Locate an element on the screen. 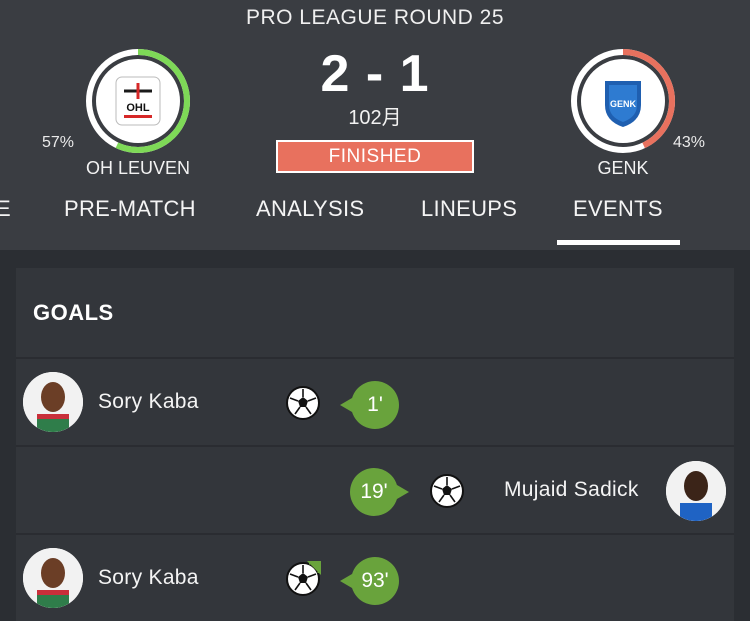 The height and width of the screenshot is (621, 750). soccer-ball-arrow-icon is located at coordinates (303, 578).